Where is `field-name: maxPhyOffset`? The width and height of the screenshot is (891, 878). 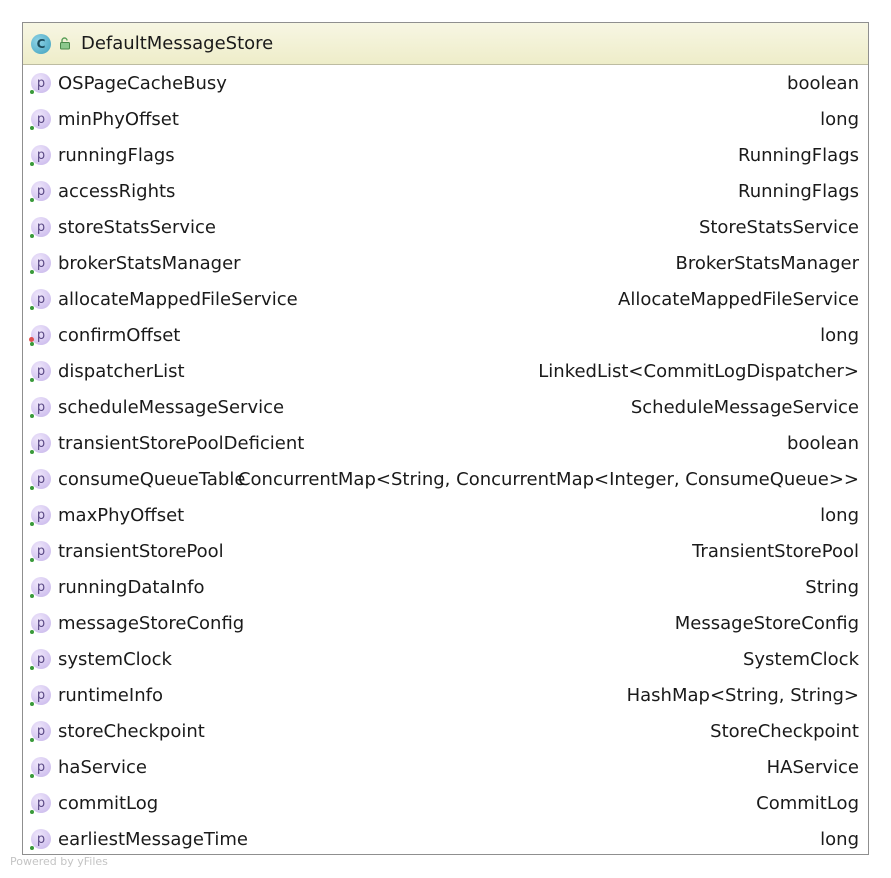
field-name: maxPhyOffset is located at coordinates (121, 515).